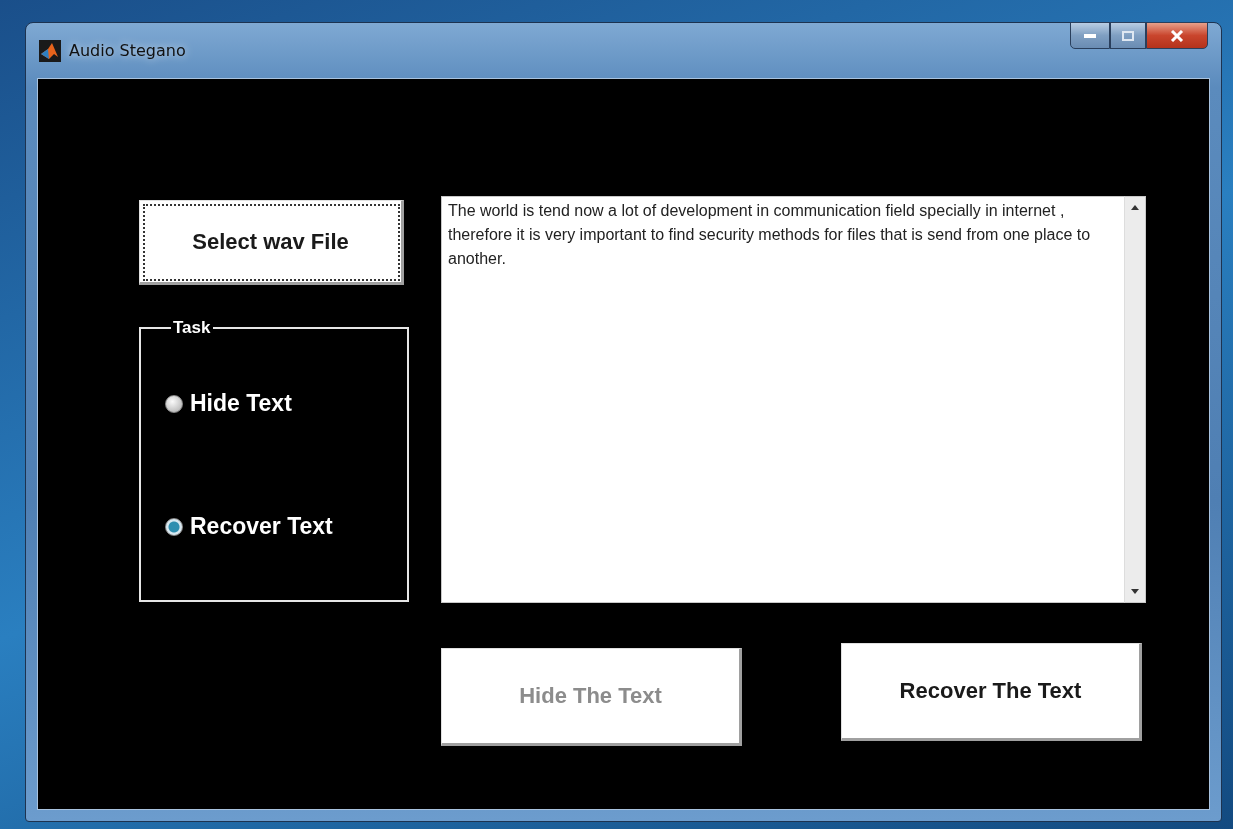  I want to click on maximize-button, so click(1128, 35).